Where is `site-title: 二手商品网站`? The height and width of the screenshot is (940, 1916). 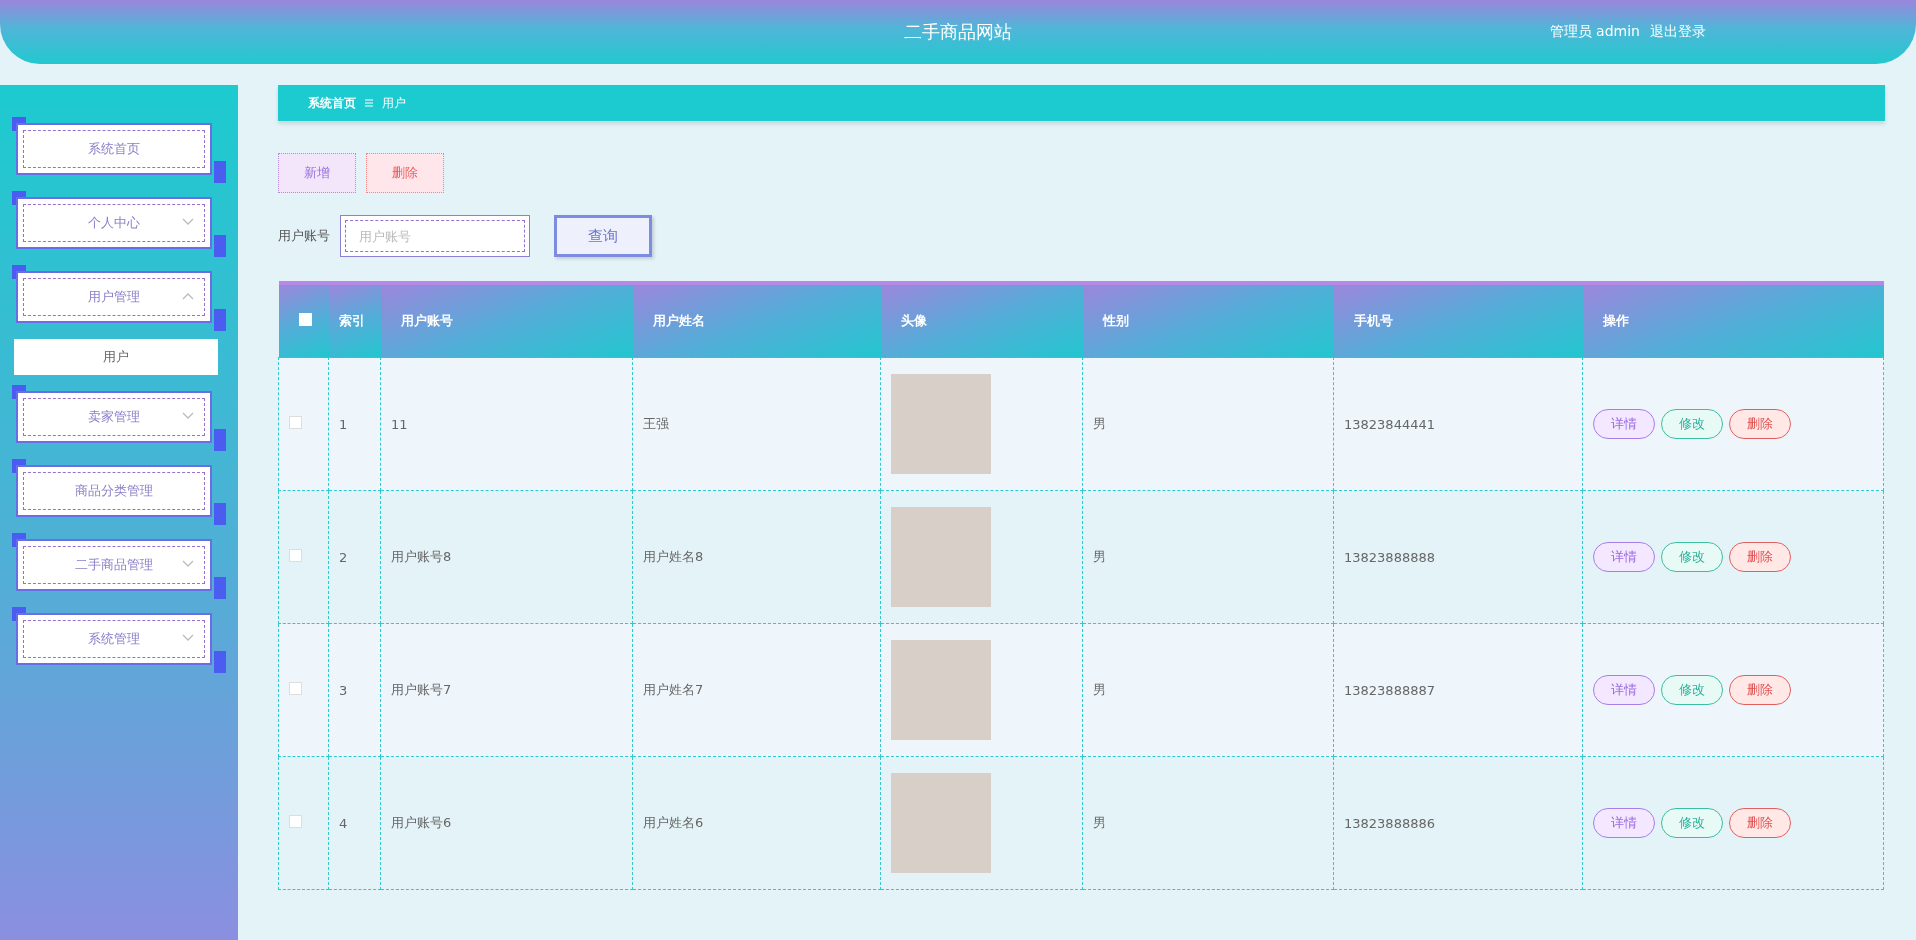 site-title: 二手商品网站 is located at coordinates (958, 32).